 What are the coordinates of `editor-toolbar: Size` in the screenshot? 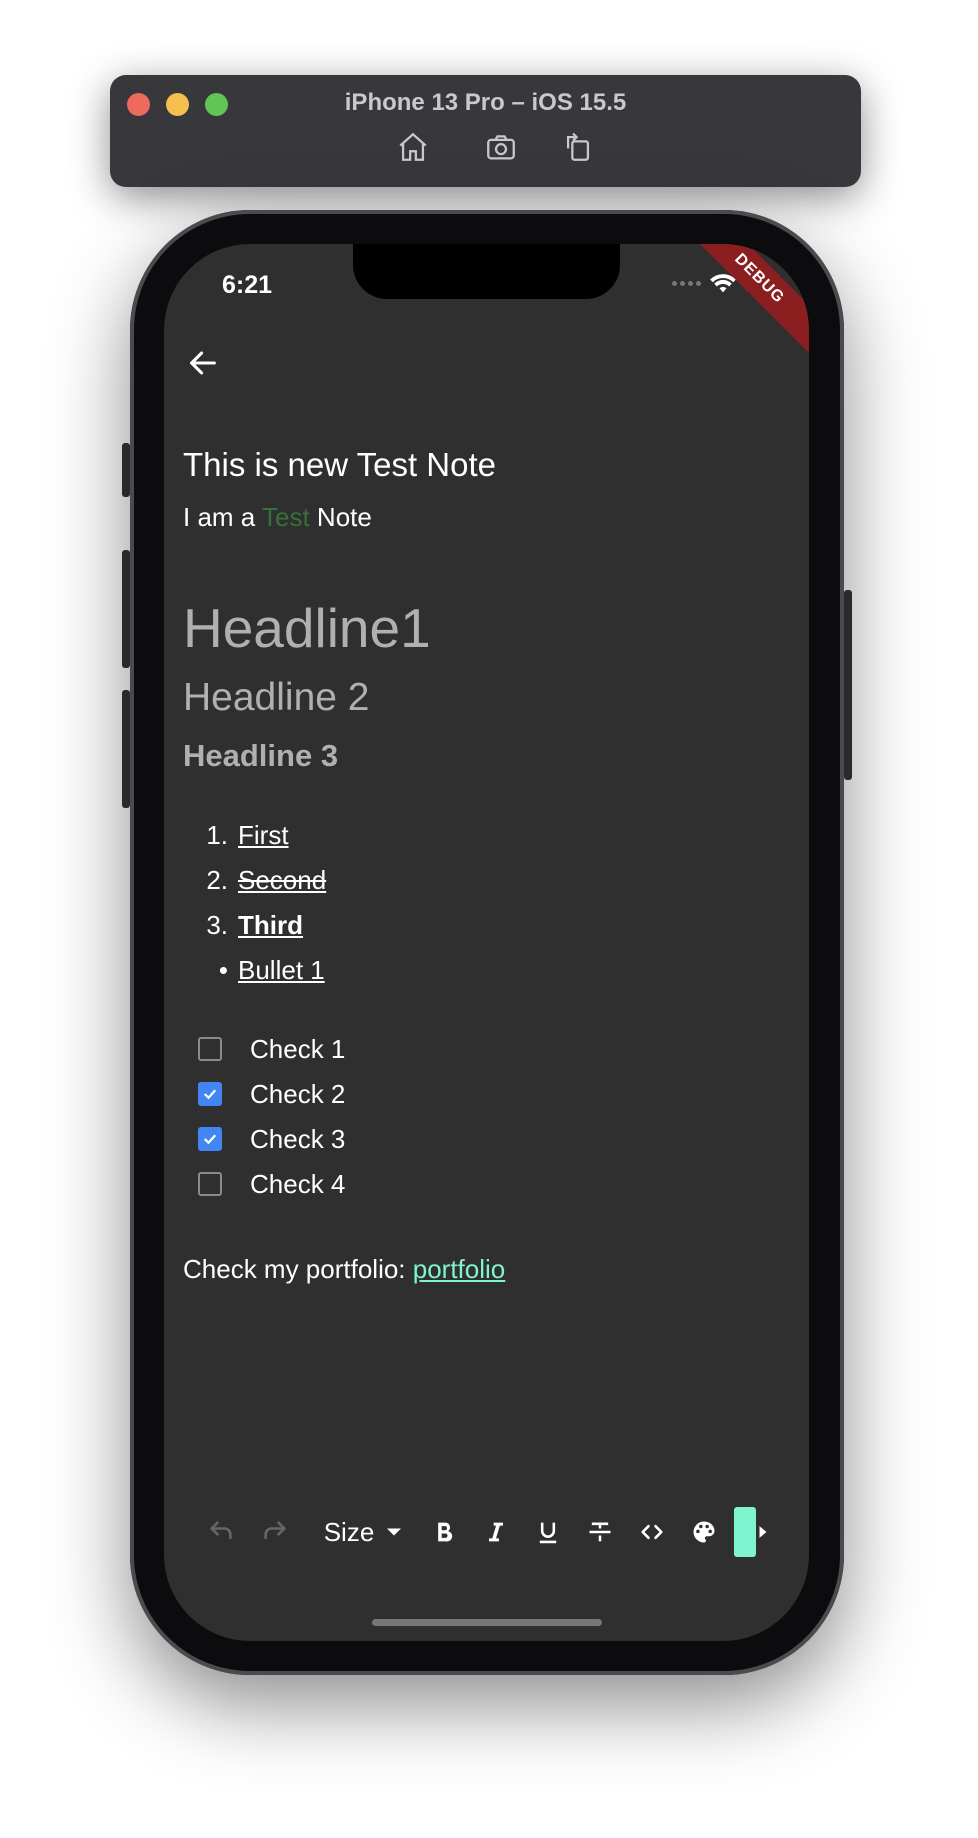 It's located at (501, 1532).